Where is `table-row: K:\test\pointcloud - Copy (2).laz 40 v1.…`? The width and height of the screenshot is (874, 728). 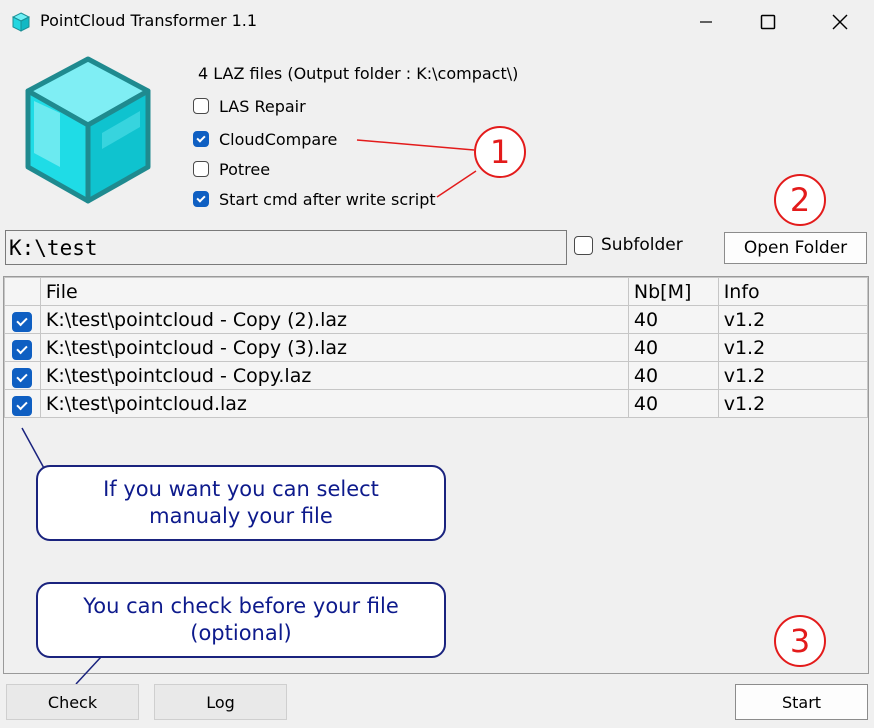 table-row: K:\test\pointcloud - Copy (2).laz 40 v1.… is located at coordinates (436, 319).